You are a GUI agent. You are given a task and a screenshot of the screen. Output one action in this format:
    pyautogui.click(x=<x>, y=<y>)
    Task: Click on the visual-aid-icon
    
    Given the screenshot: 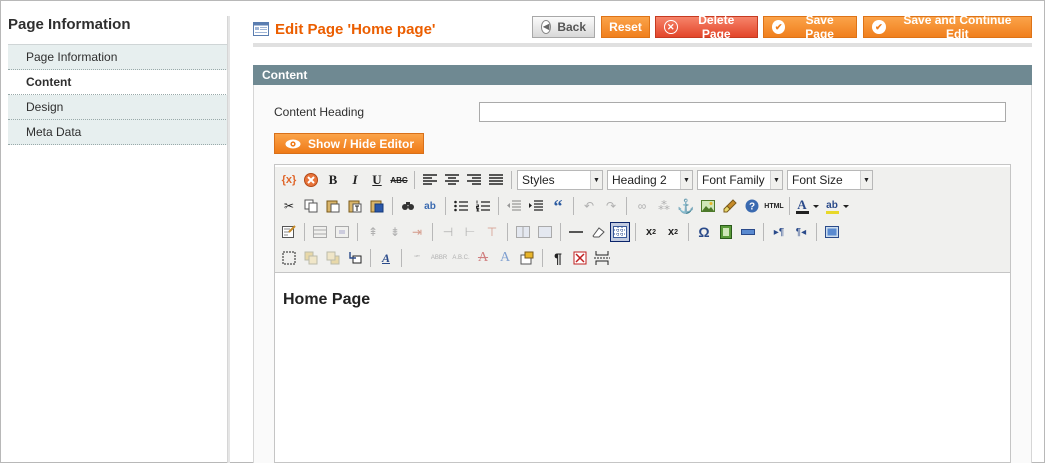 What is the action you would take?
    pyautogui.click(x=620, y=232)
    